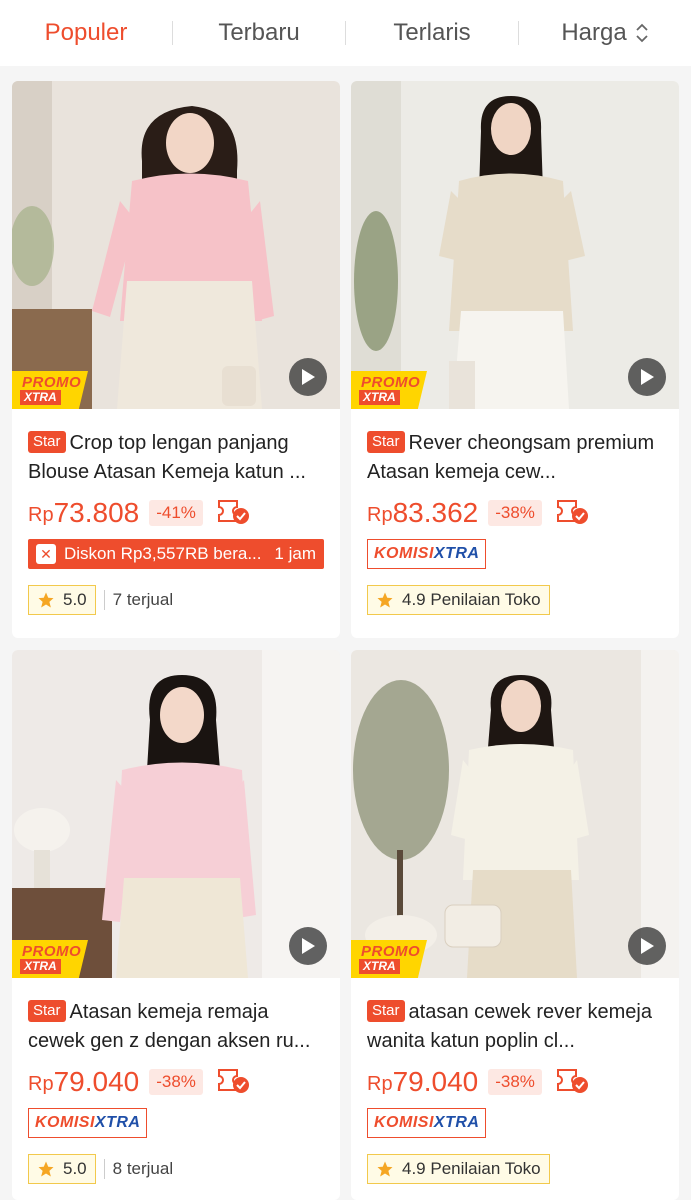 The width and height of the screenshot is (691, 1200). I want to click on tab-terbaru: Terbaru, so click(259, 33).